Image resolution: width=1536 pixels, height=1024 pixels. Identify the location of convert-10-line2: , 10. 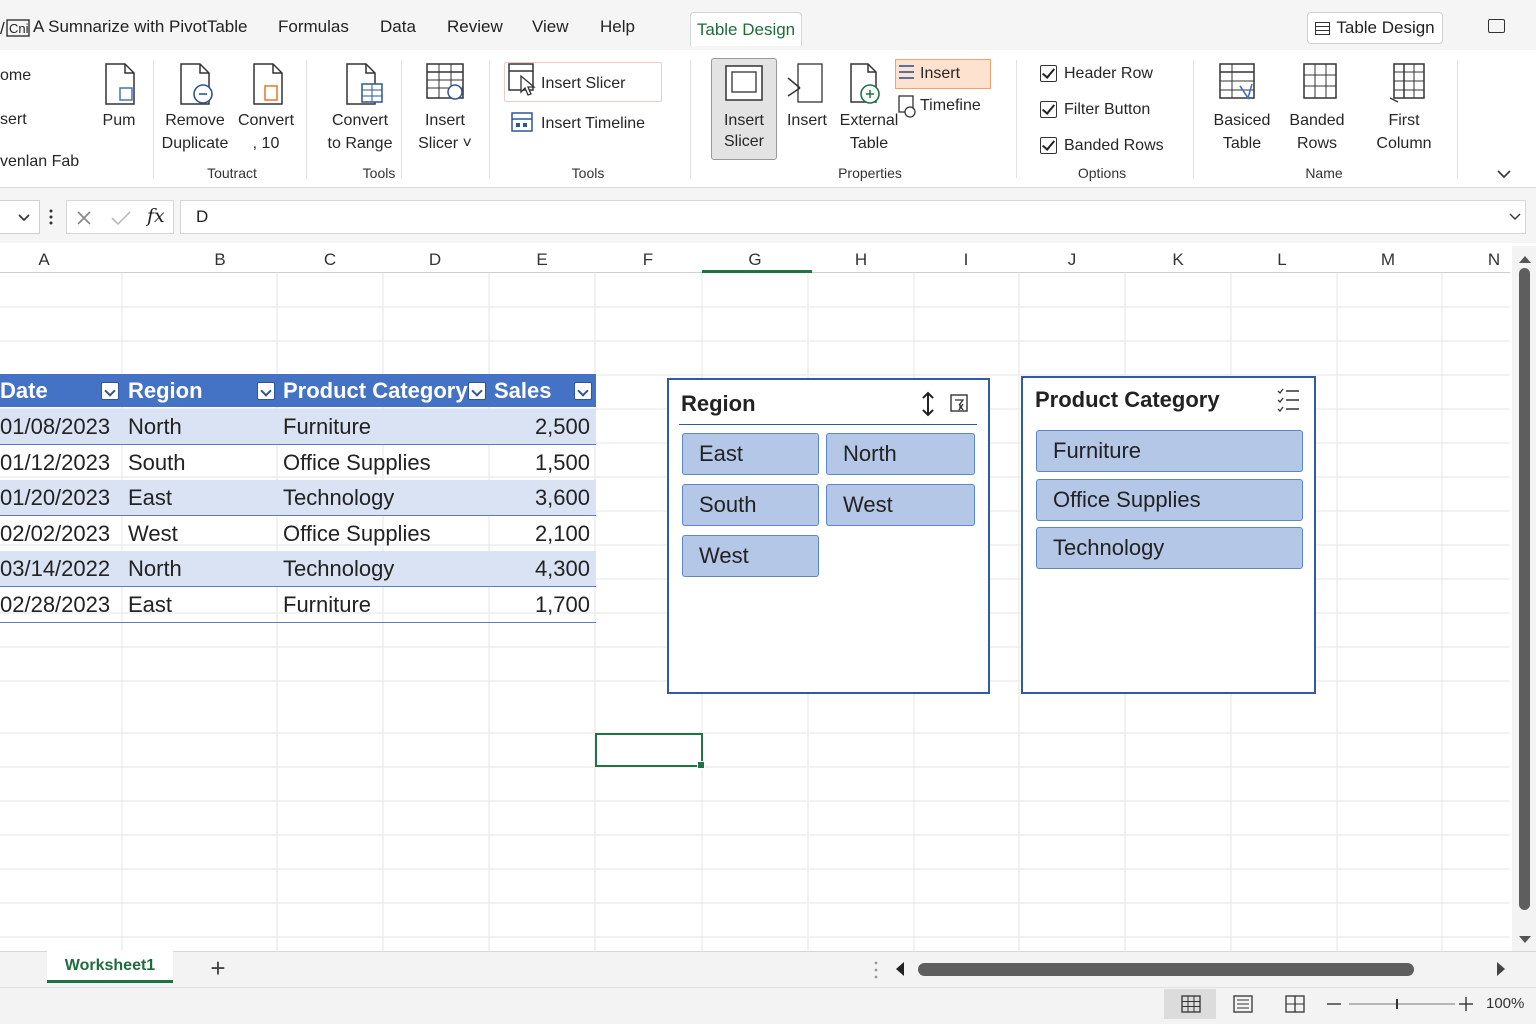
(266, 143).